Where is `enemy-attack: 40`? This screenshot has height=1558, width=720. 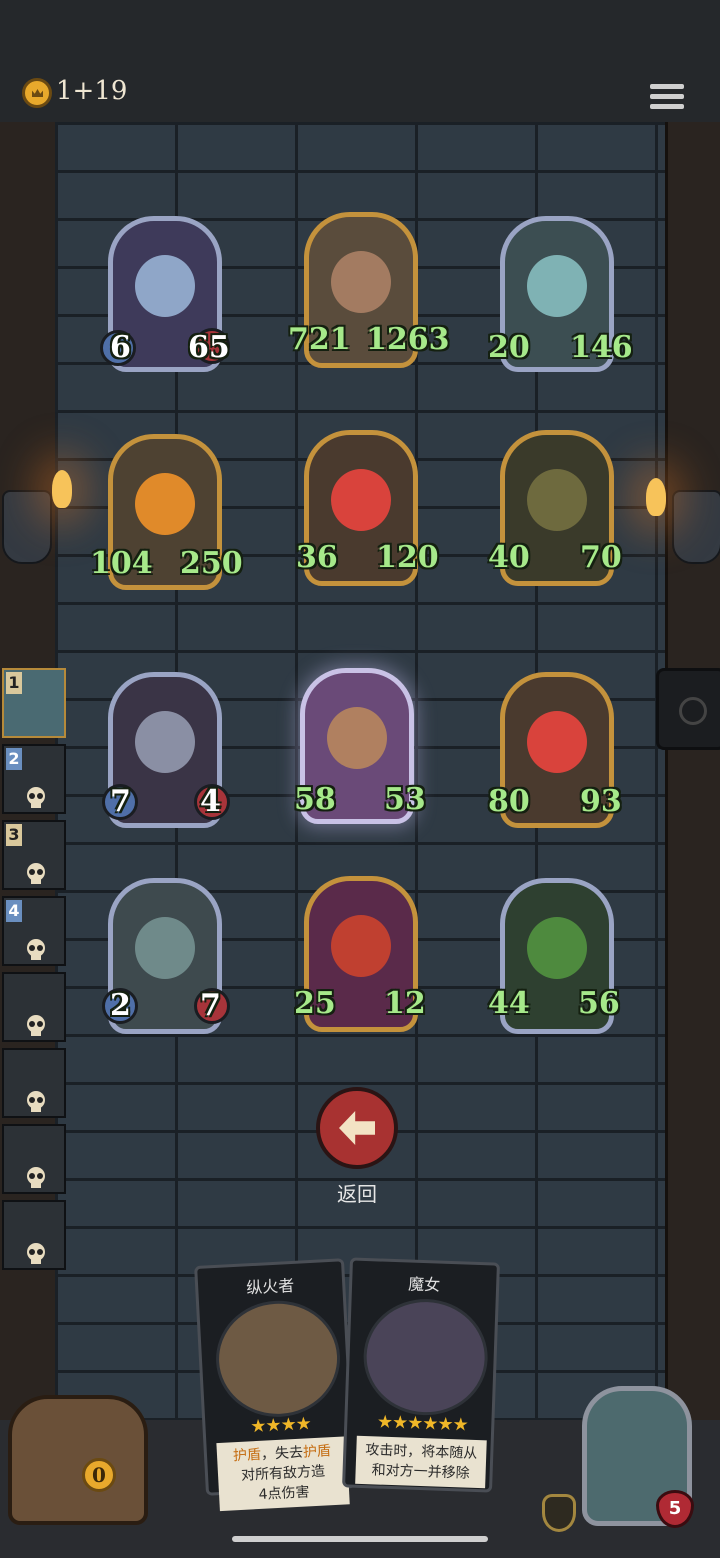 enemy-attack: 40 is located at coordinates (509, 557).